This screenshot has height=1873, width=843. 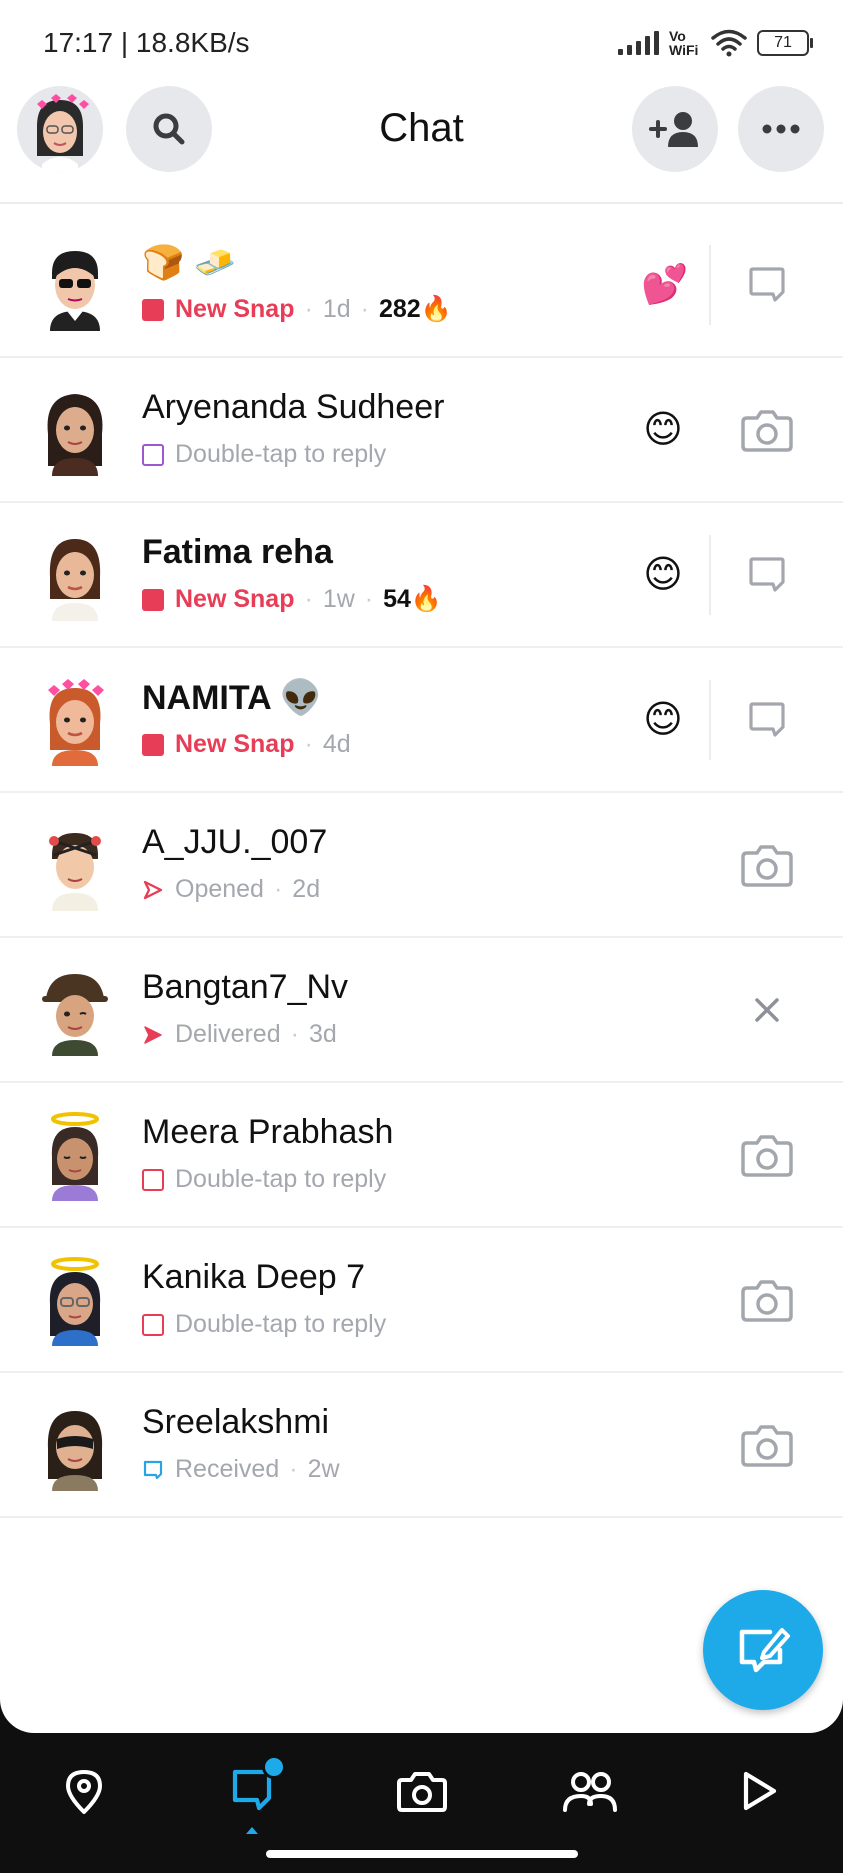 What do you see at coordinates (338, 599) in the screenshot?
I see `status-time: 1w` at bounding box center [338, 599].